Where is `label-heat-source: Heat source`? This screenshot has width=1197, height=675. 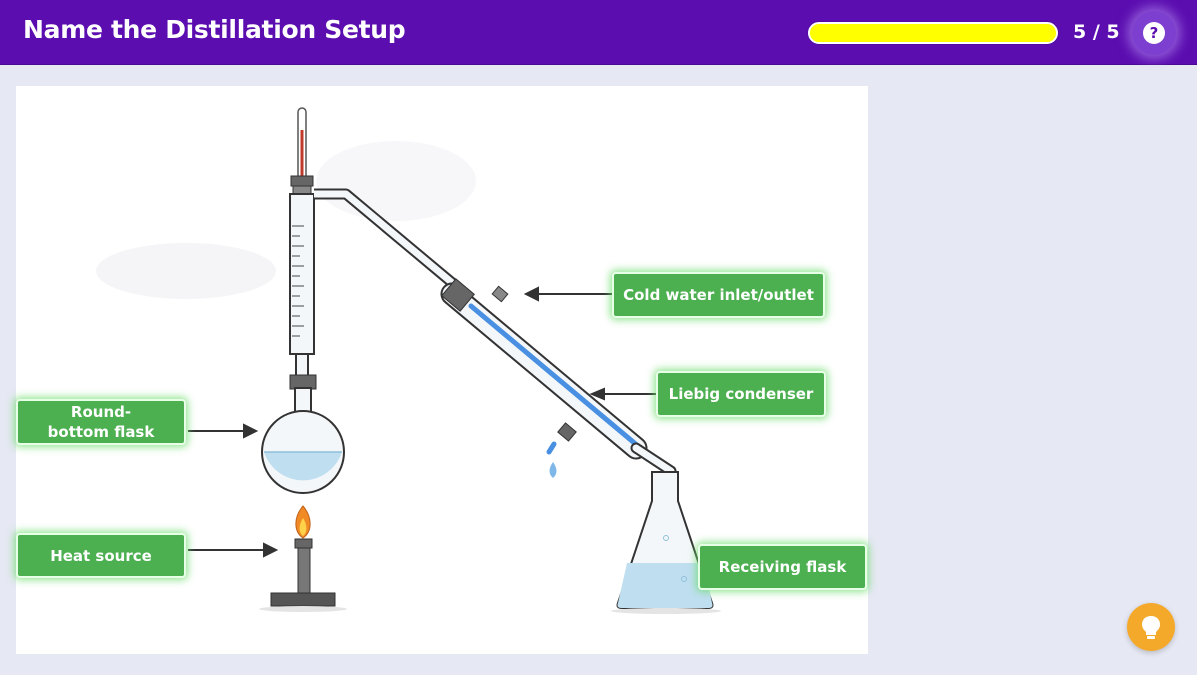 label-heat-source: Heat source is located at coordinates (101, 555).